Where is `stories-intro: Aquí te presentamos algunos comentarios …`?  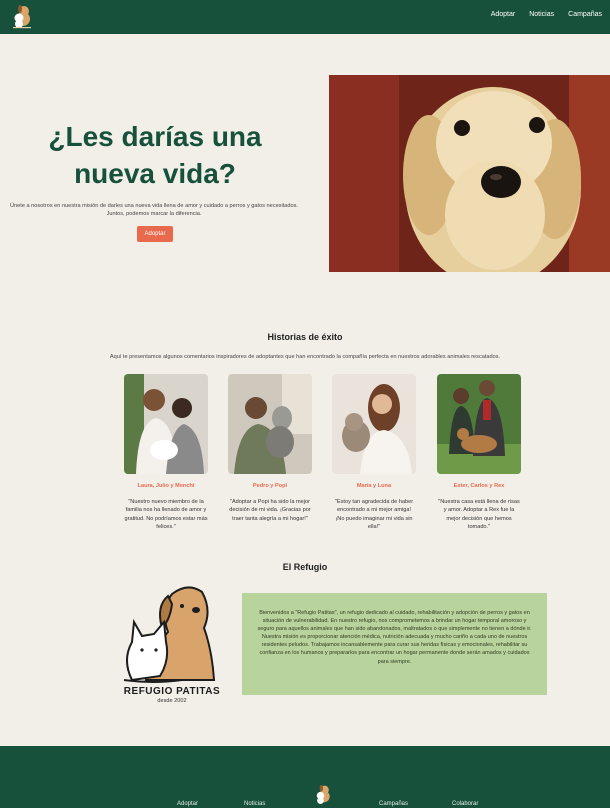 stories-intro: Aquí te presentamos algunos comentarios … is located at coordinates (305, 357).